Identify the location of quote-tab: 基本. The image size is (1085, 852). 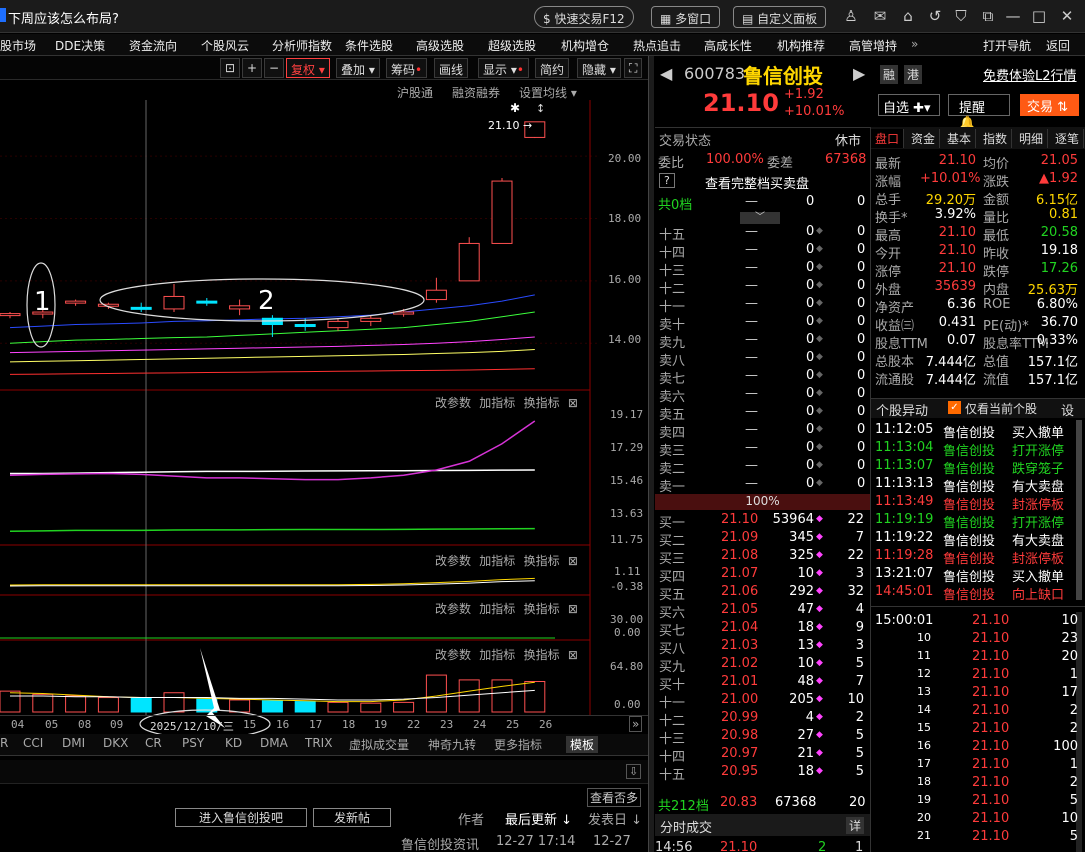
(960, 138).